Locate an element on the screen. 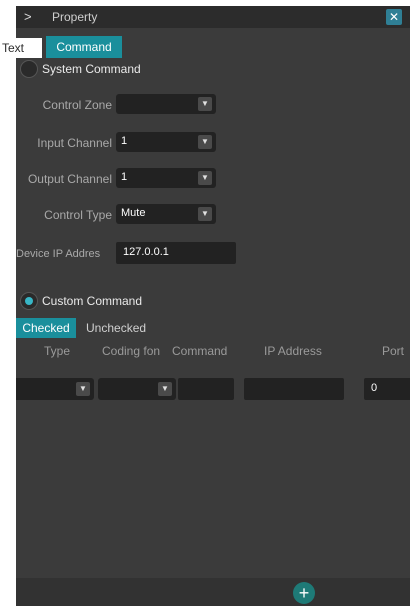 The width and height of the screenshot is (417, 609). control-type-value: Mute is located at coordinates (133, 213).